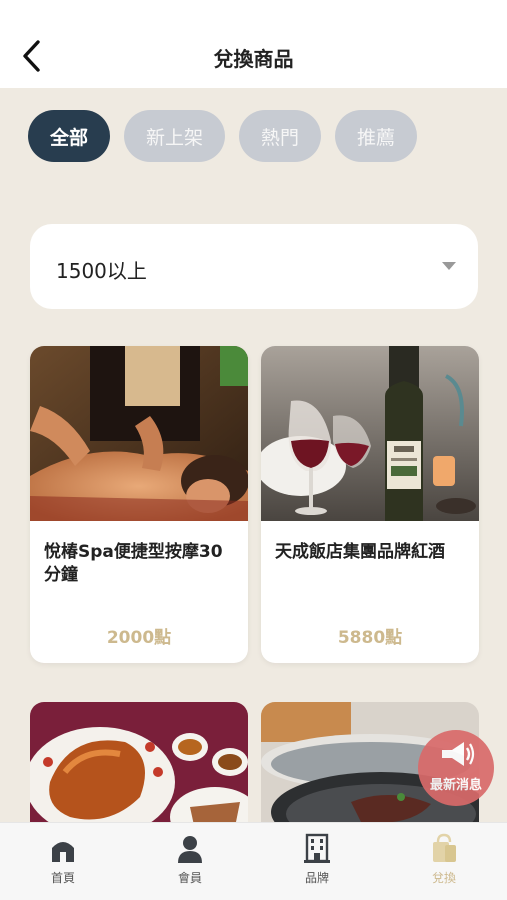 The height and width of the screenshot is (900, 507). Describe the element at coordinates (133, 563) in the screenshot. I see `product-name: 悅椿Spa便捷型按摩30分鐘` at that location.